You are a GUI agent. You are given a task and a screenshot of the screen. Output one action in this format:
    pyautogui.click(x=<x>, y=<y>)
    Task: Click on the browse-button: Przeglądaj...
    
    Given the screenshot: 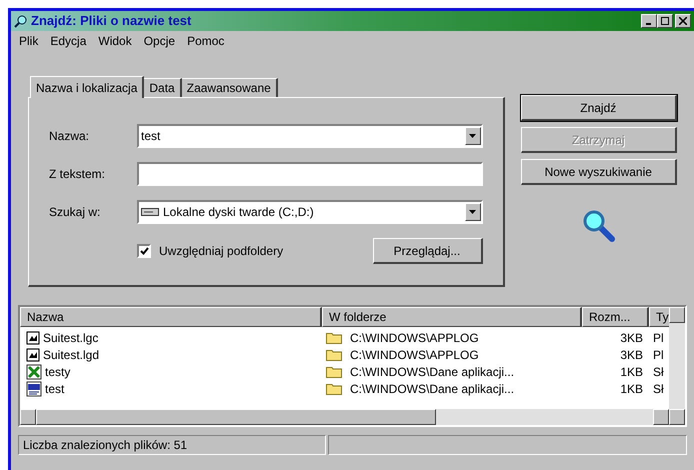 What is the action you would take?
    pyautogui.click(x=427, y=251)
    